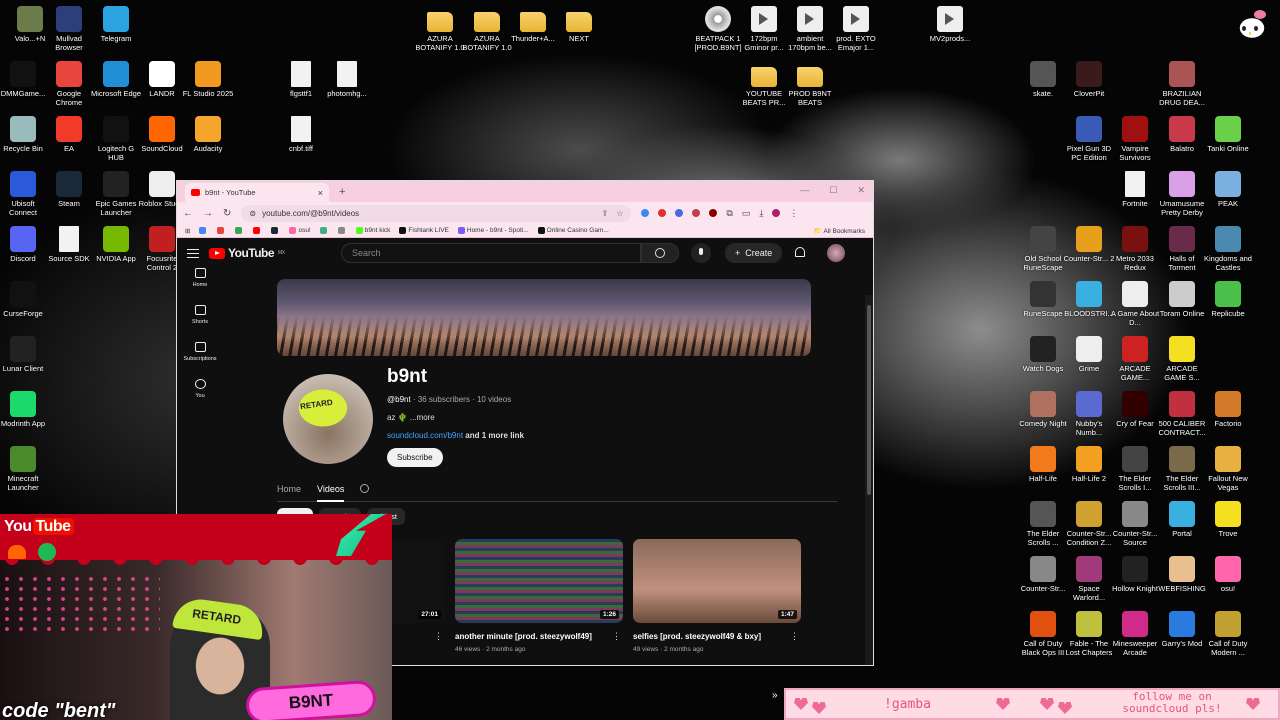 The image size is (1280, 720). Describe the element at coordinates (800, 252) in the screenshot. I see `notifications-bell-icon` at that location.